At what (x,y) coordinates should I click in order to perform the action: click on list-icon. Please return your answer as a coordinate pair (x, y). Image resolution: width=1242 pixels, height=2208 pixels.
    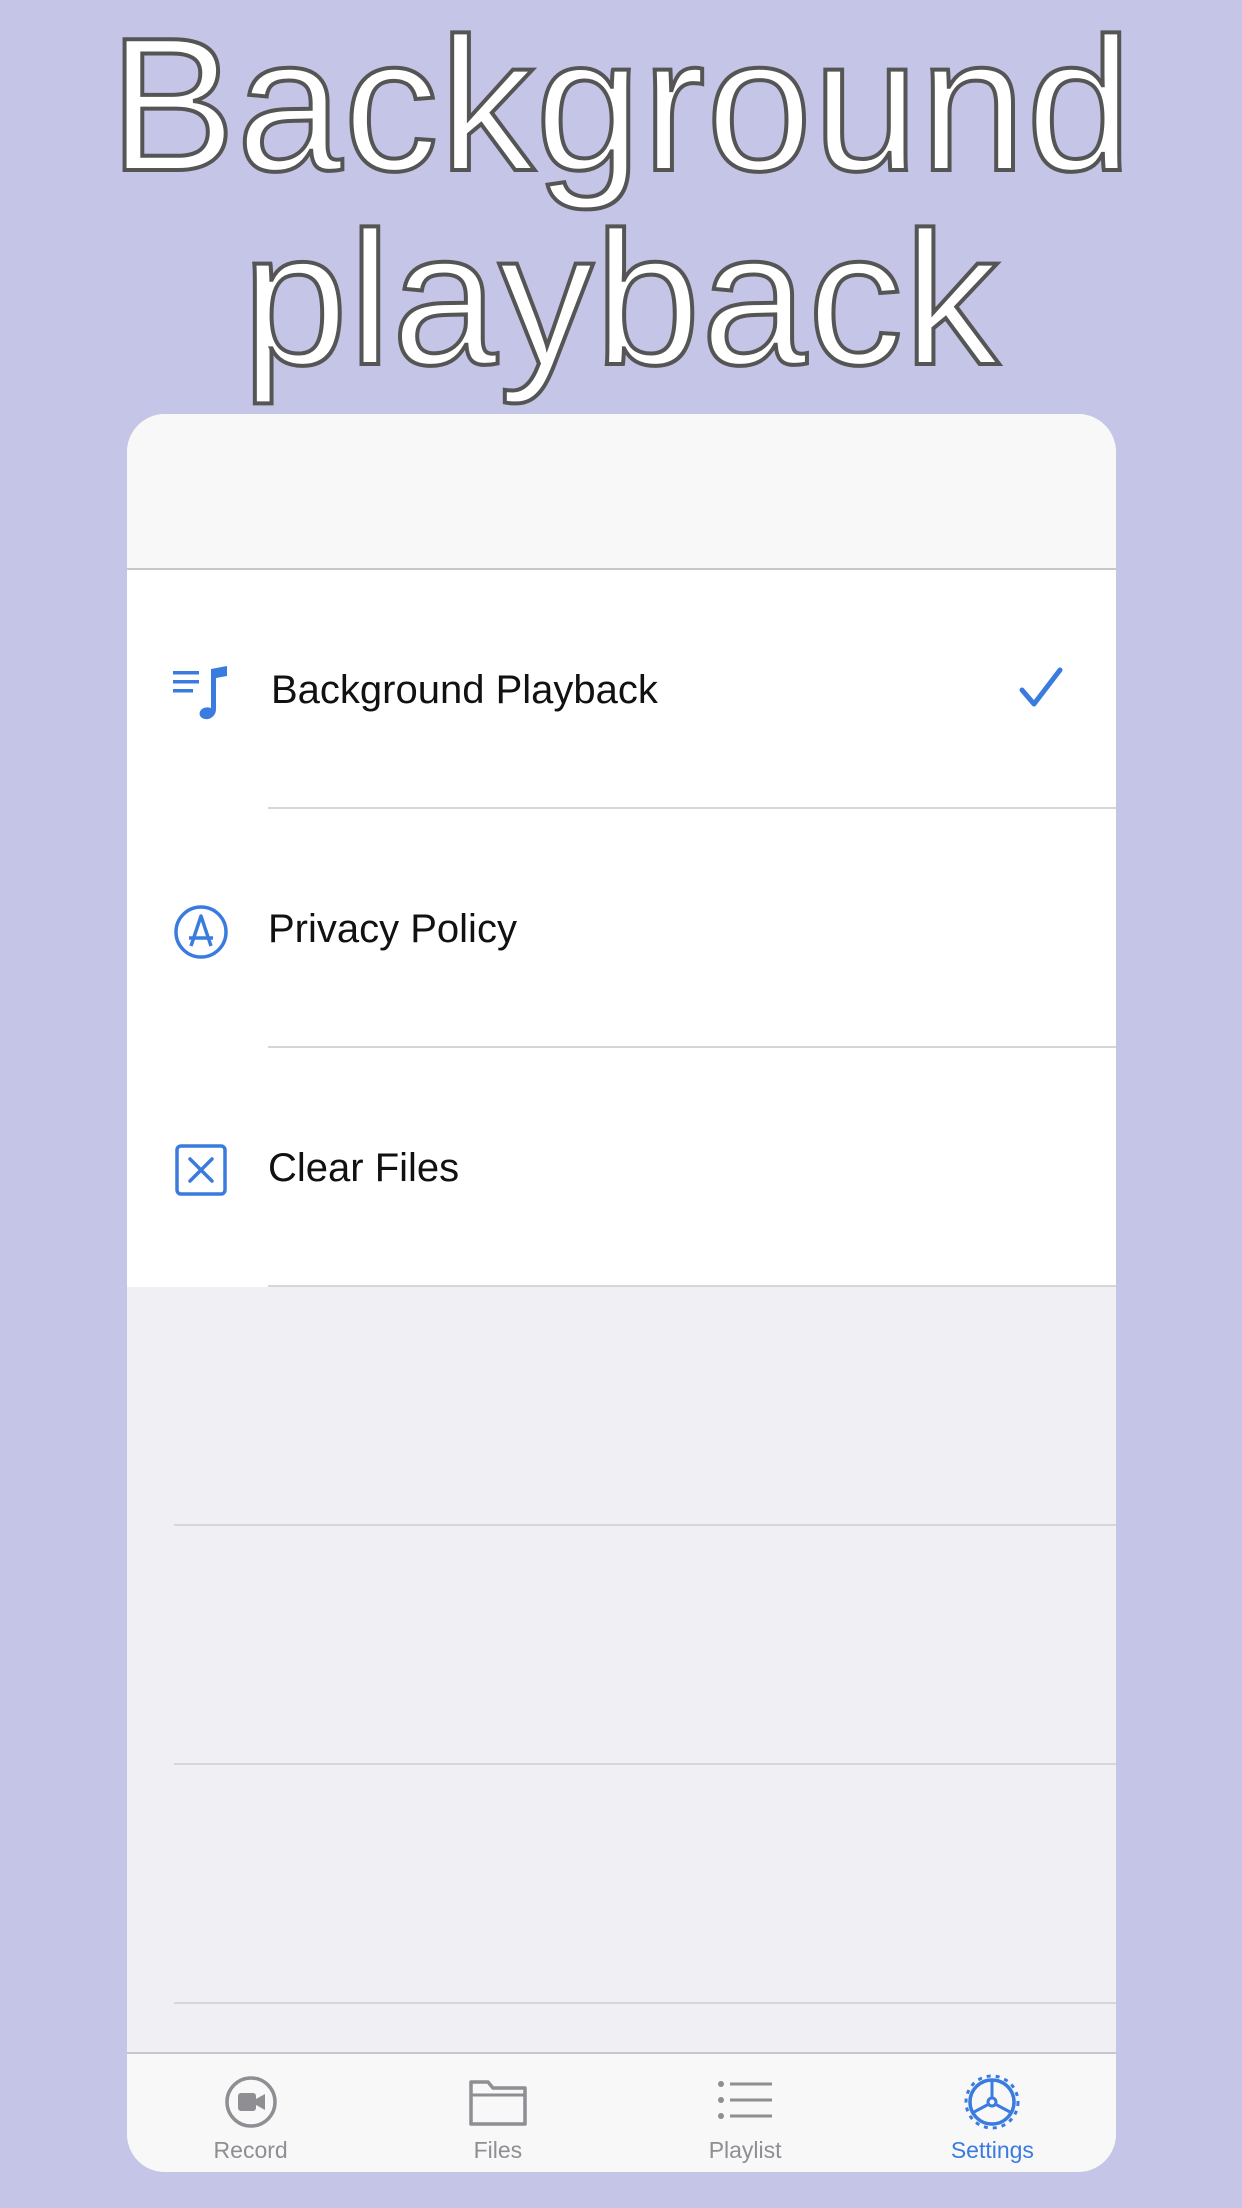
    Looking at the image, I should click on (745, 2100).